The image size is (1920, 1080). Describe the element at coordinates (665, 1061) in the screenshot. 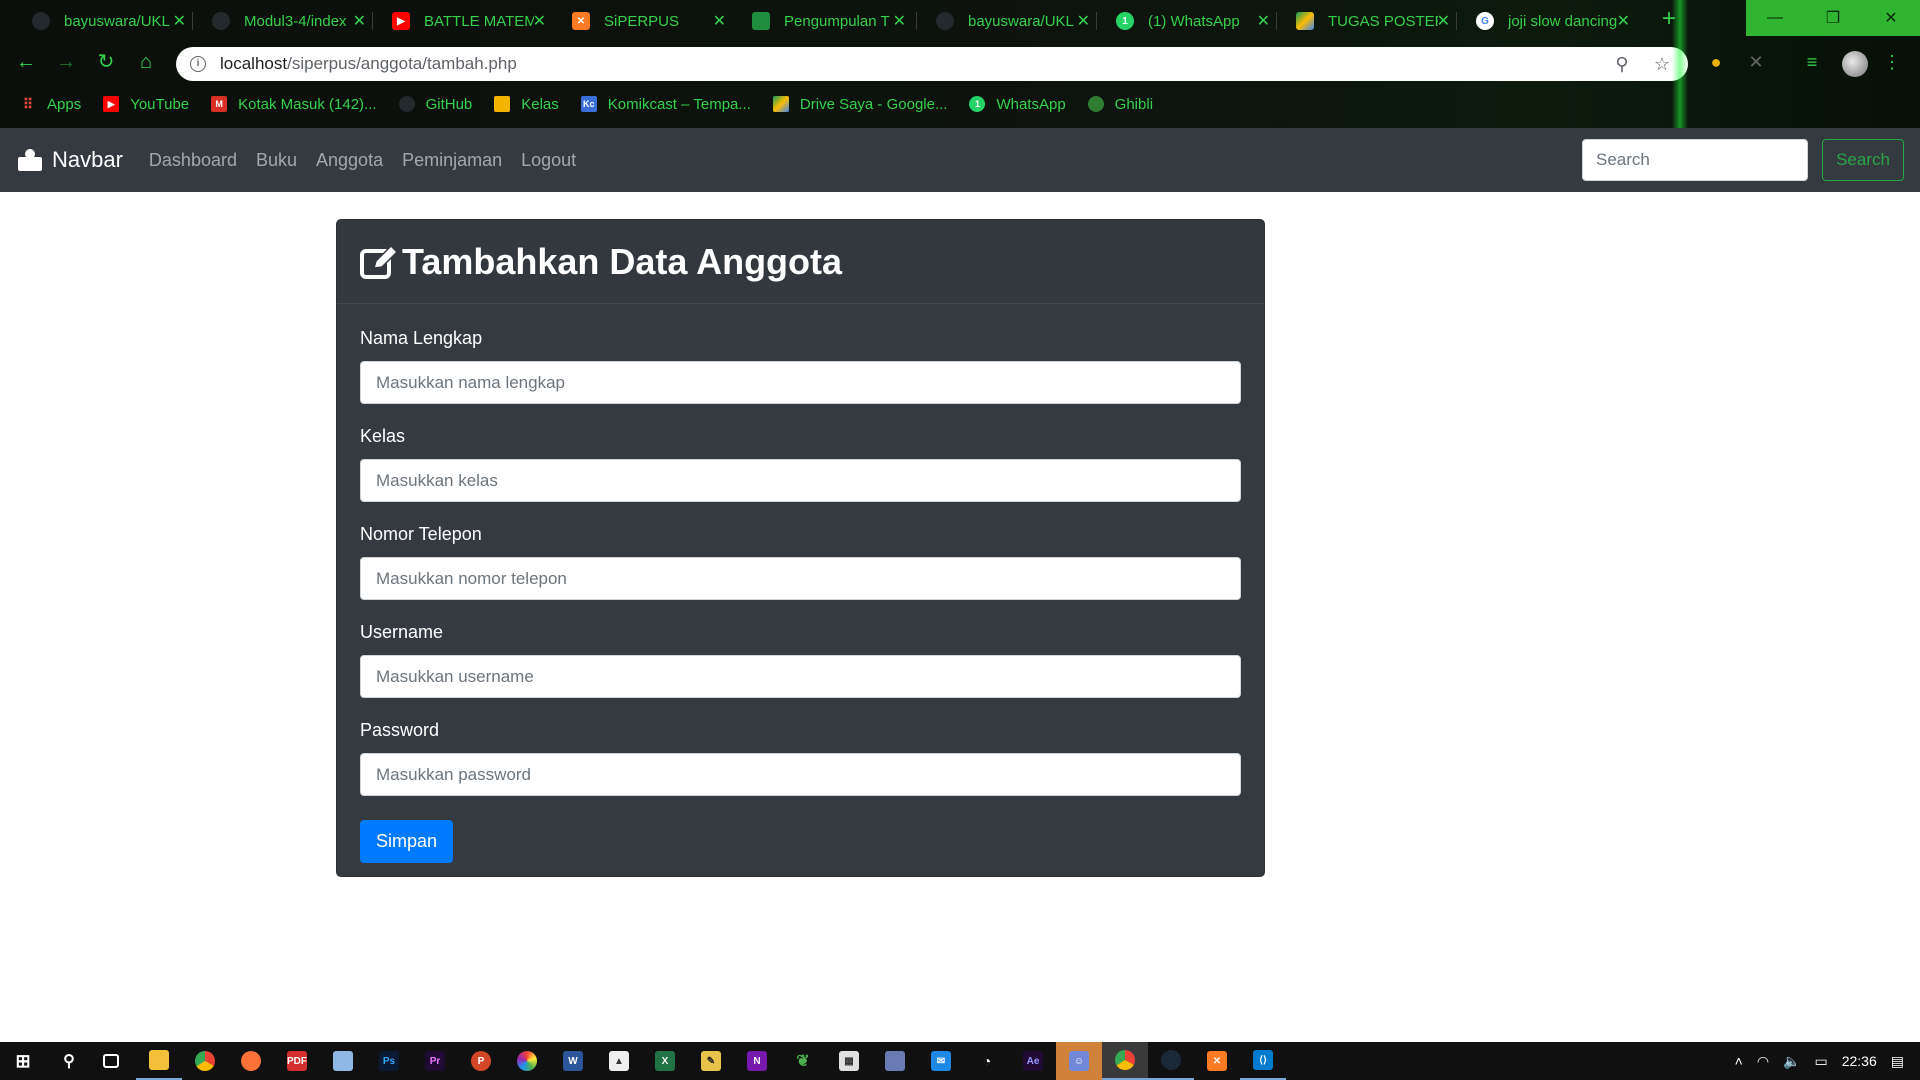

I see `excel-icon: X` at that location.